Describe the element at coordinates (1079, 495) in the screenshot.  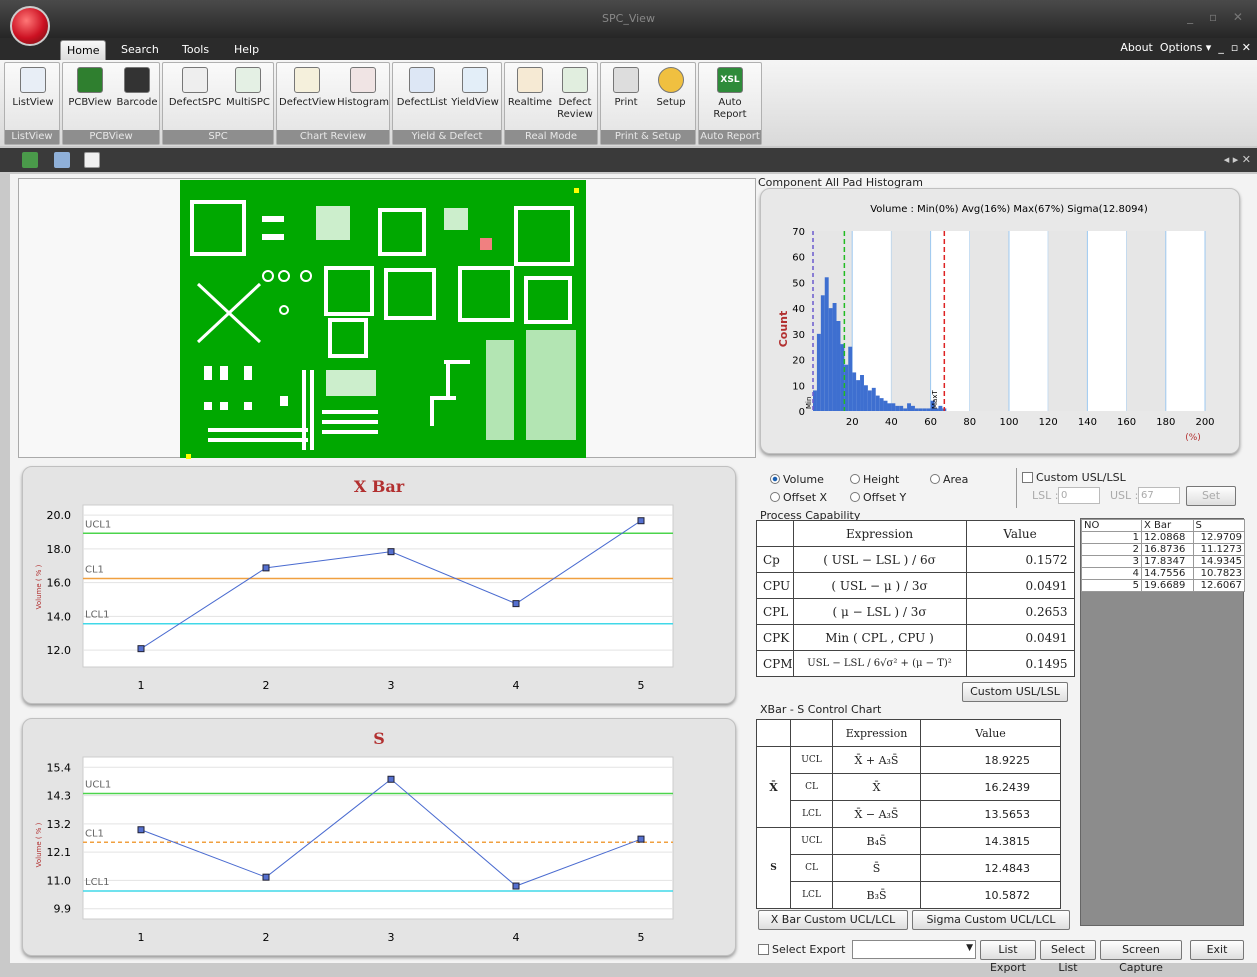
I see `lsl-input: 0` at that location.